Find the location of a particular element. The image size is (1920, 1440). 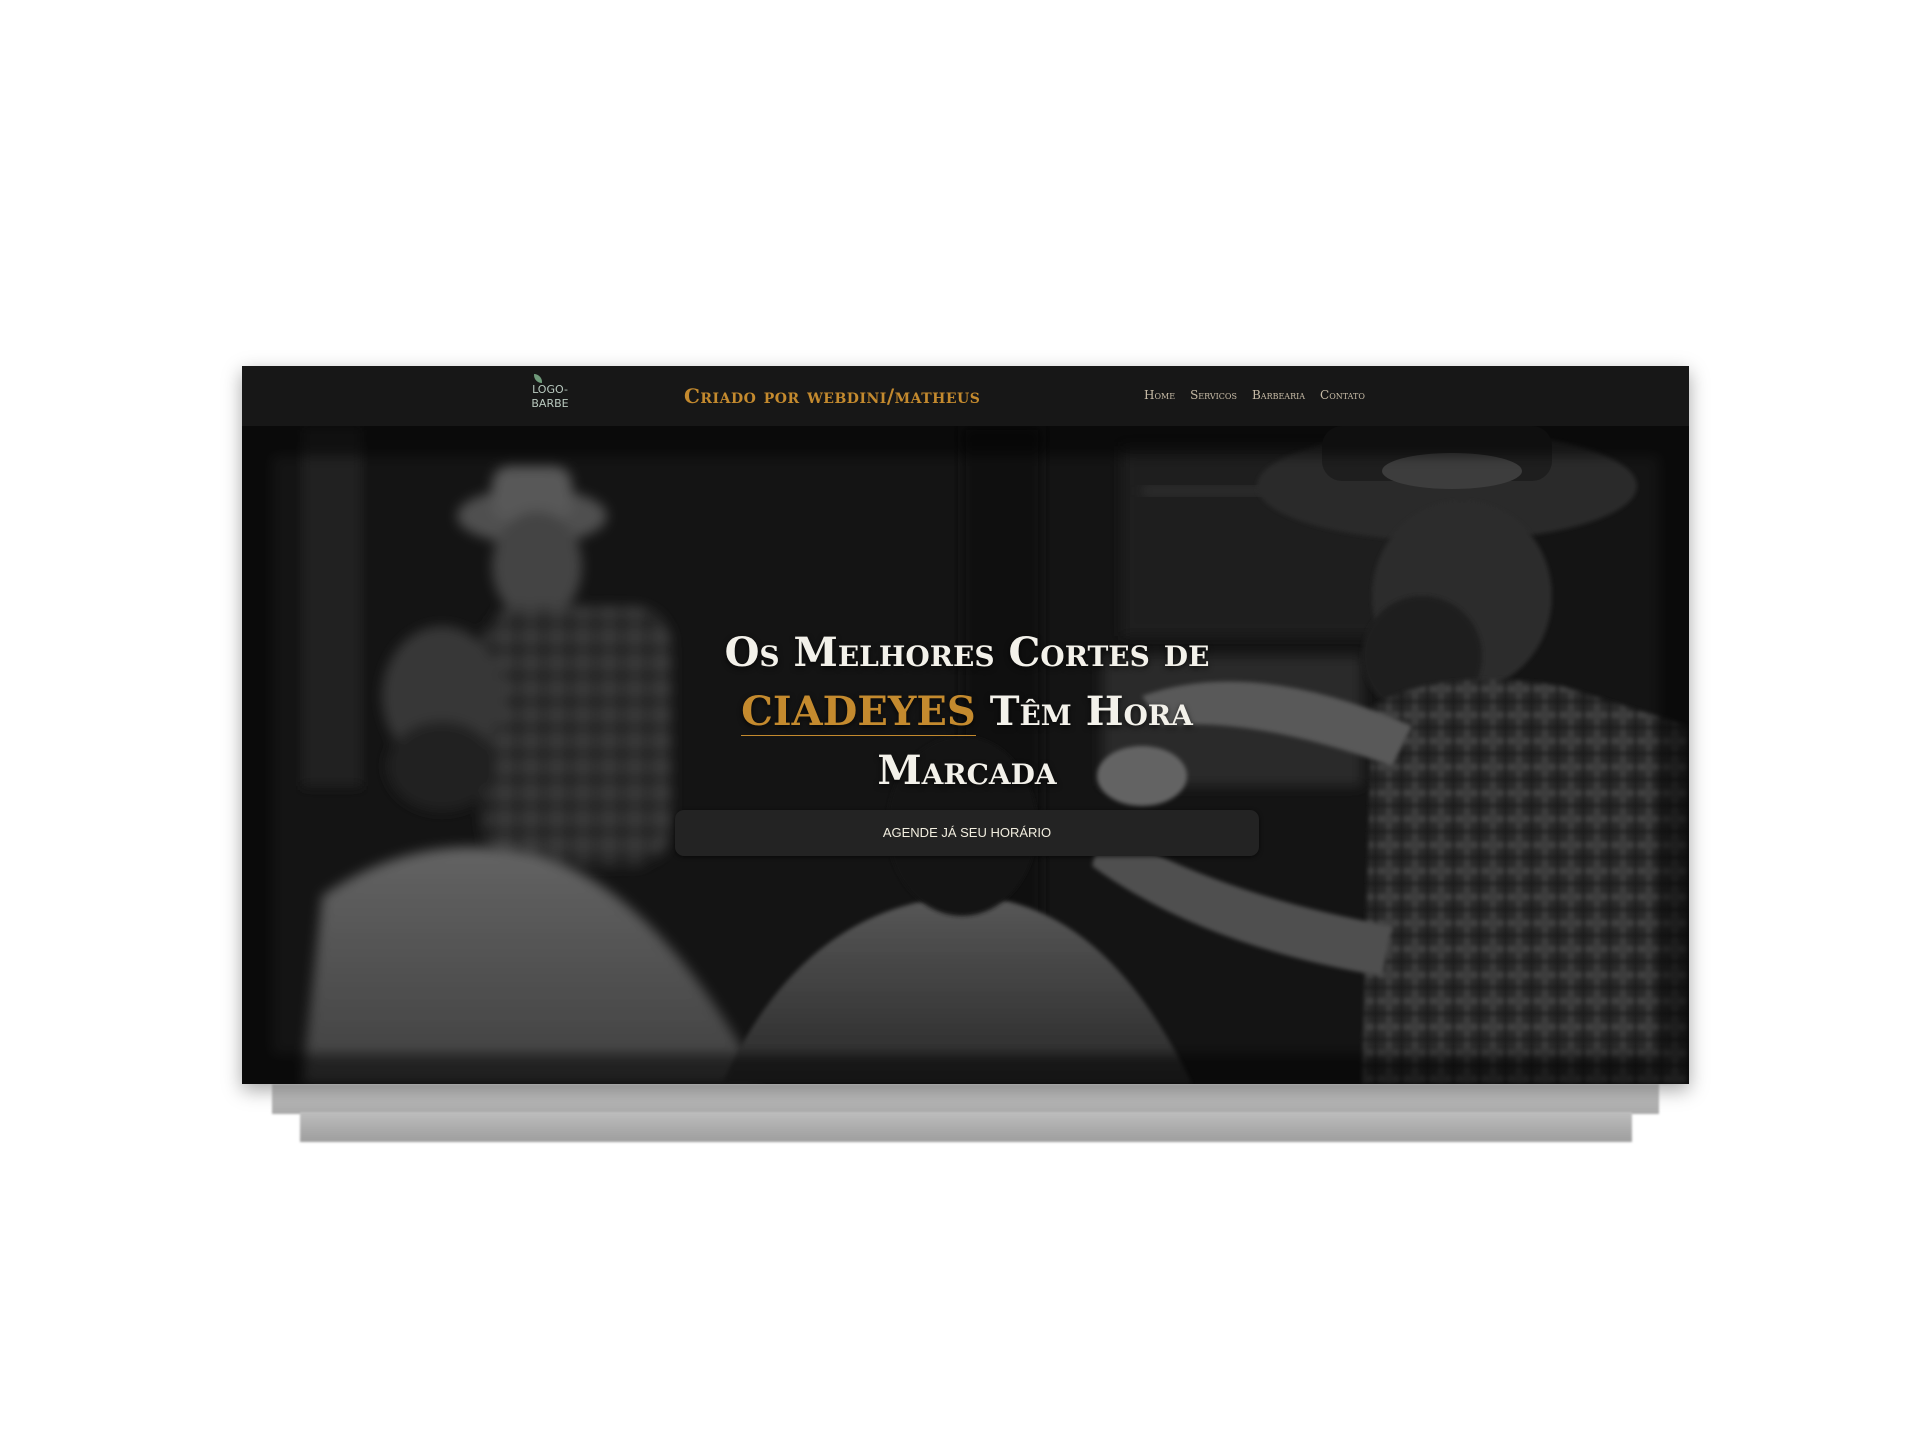

headline-line-3: Marcada is located at coordinates (967, 770).